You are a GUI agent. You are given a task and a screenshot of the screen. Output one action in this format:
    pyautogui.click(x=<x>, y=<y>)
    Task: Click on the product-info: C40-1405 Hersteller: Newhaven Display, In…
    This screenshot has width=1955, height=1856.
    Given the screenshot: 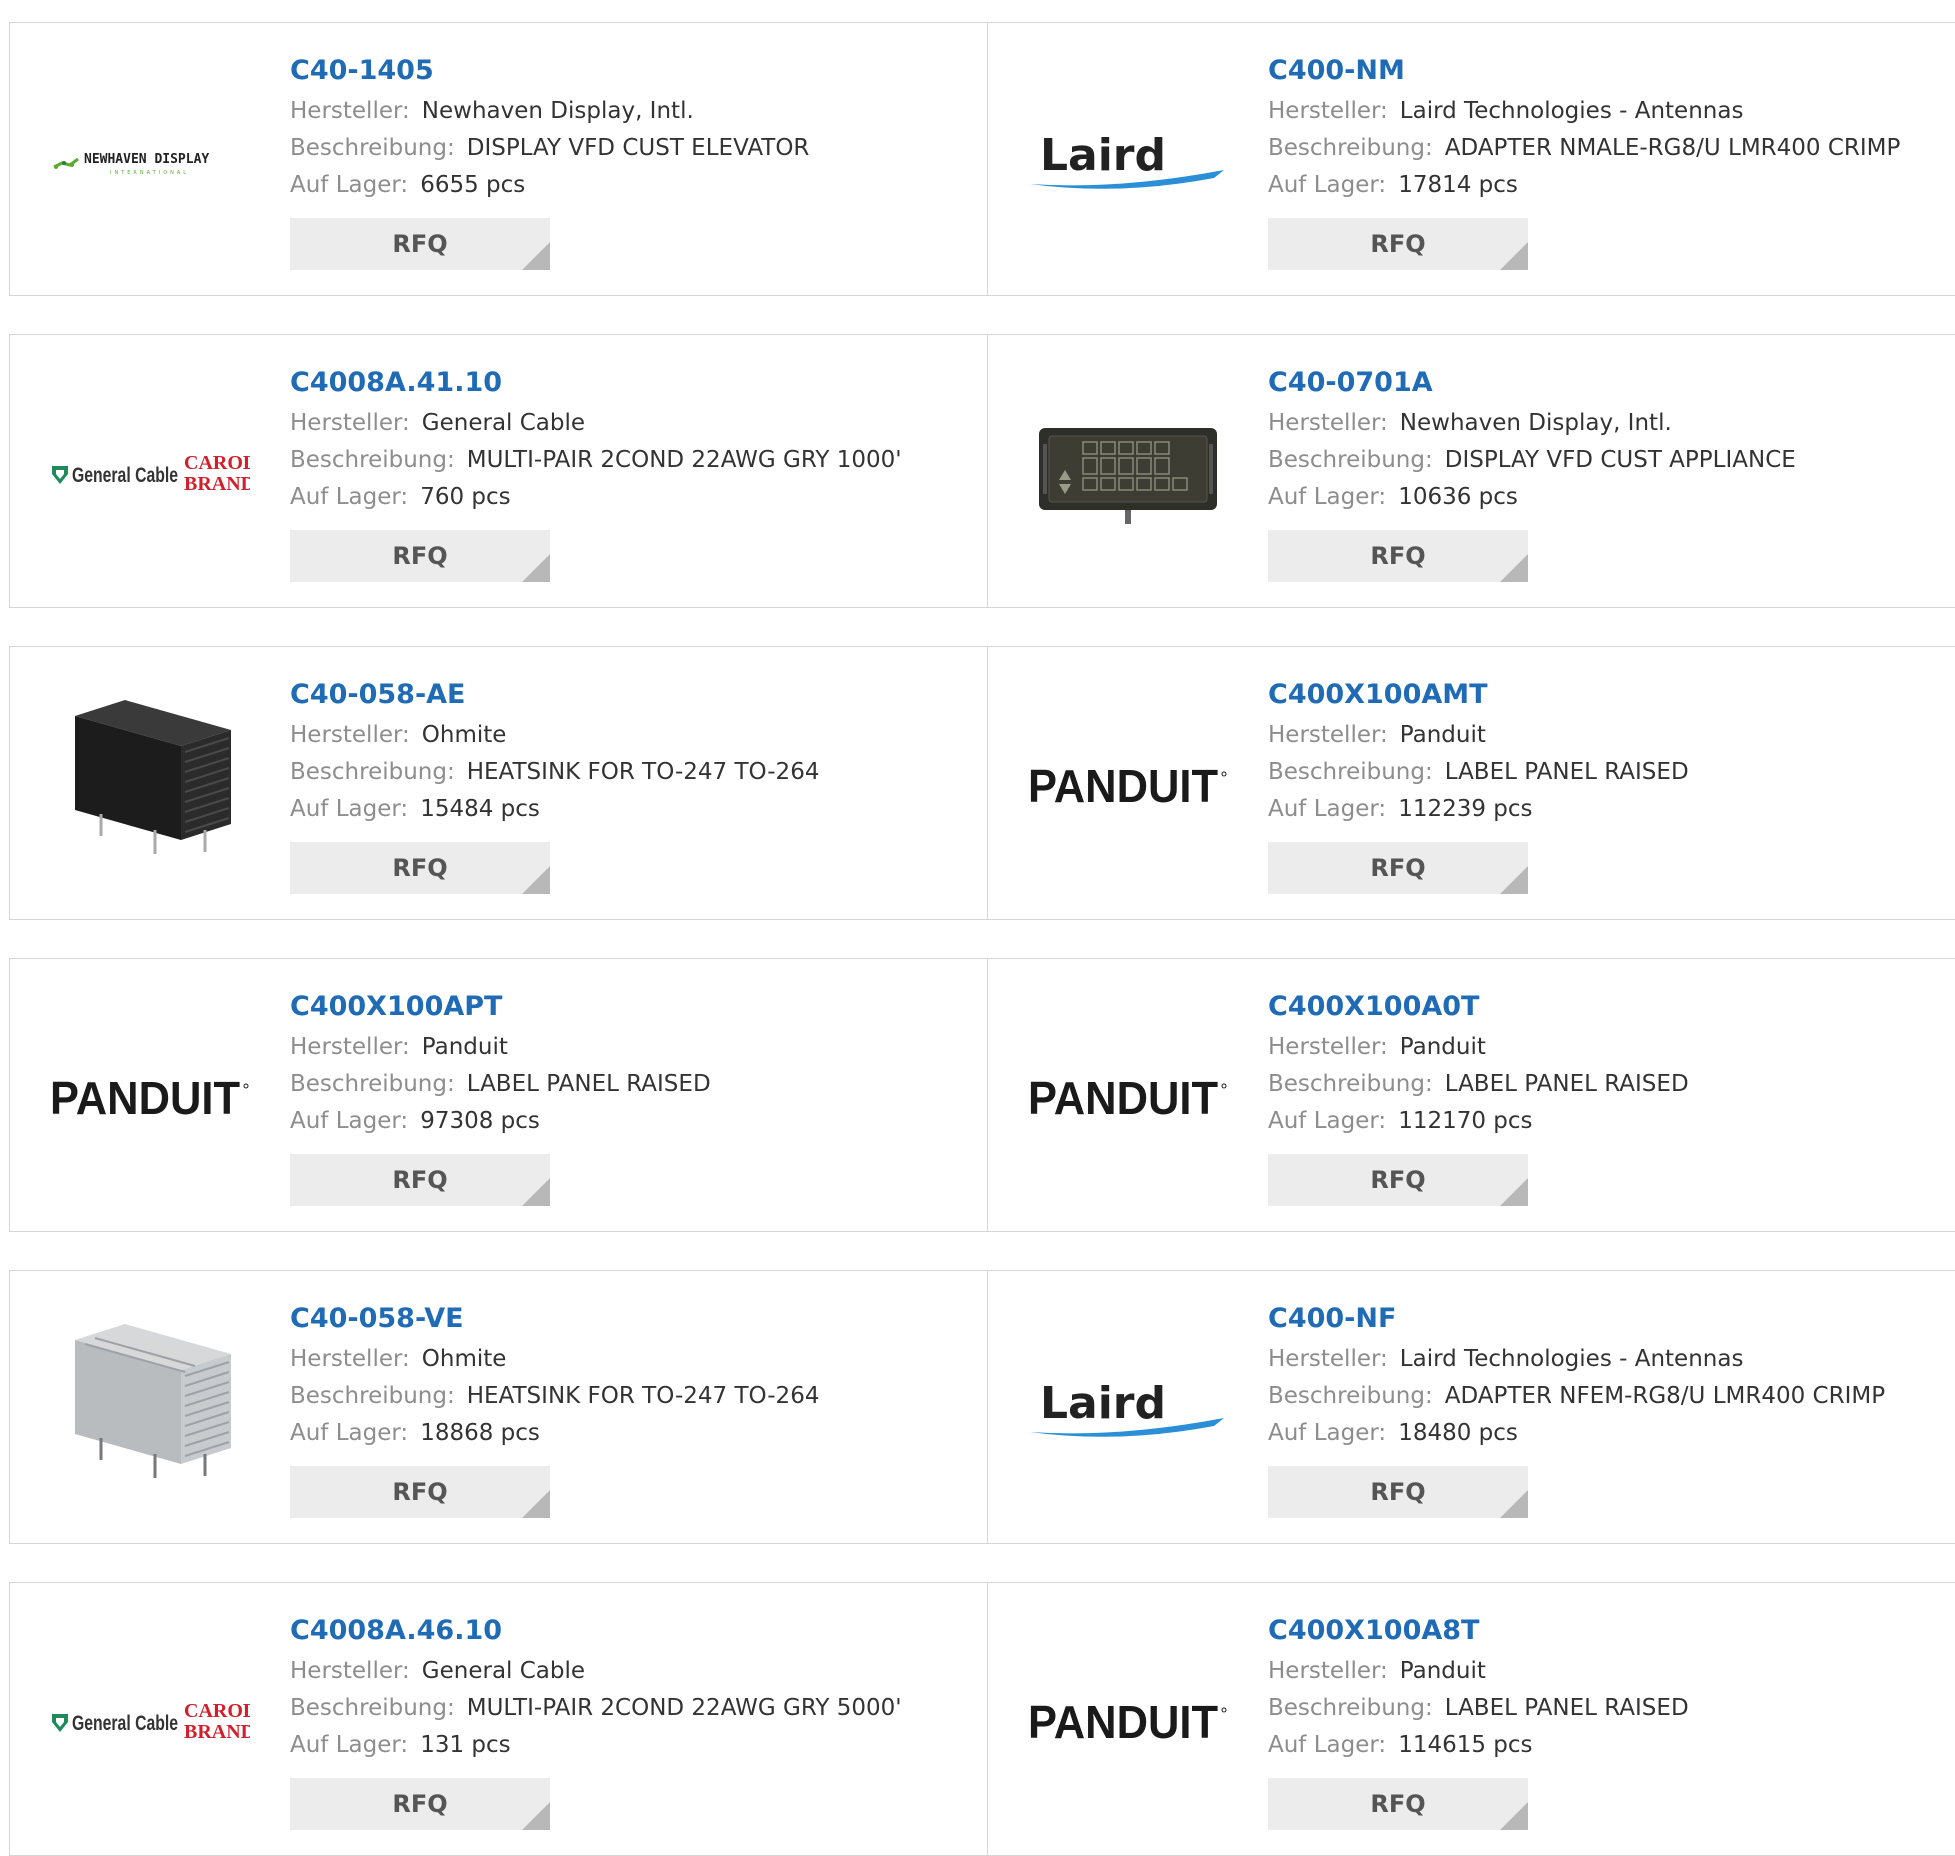 What is the action you would take?
    pyautogui.click(x=633, y=161)
    